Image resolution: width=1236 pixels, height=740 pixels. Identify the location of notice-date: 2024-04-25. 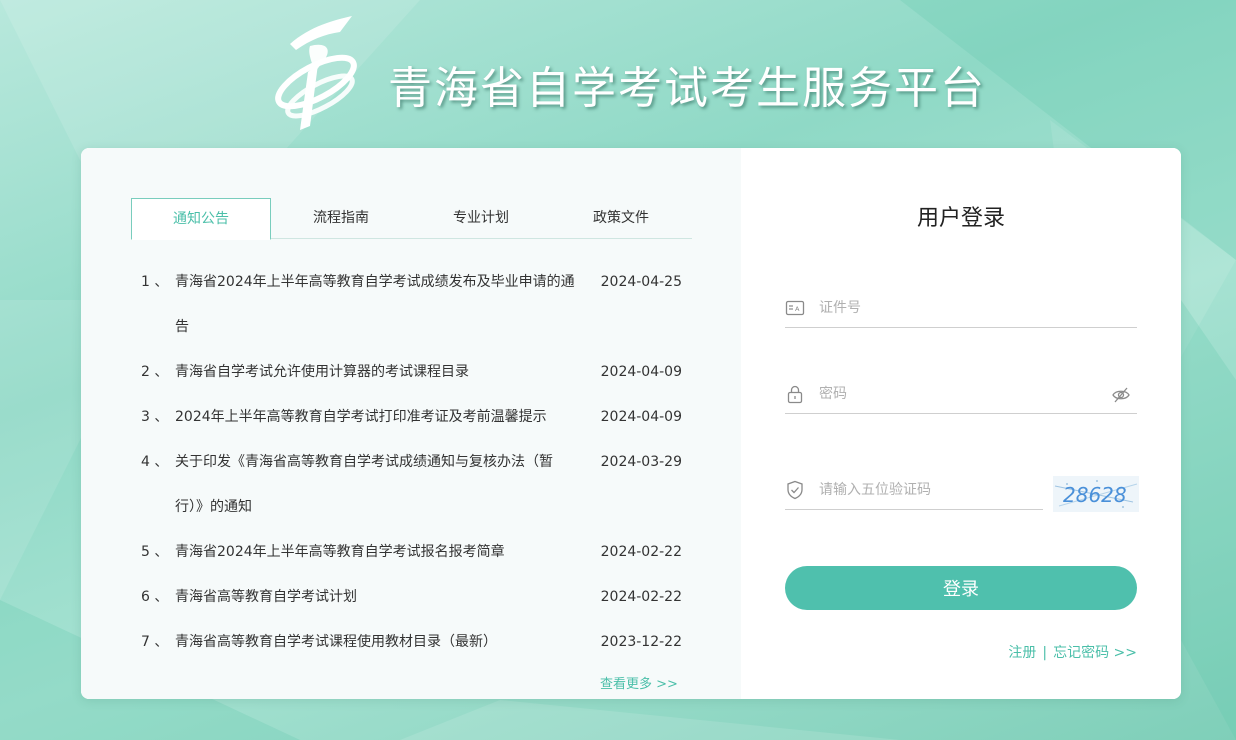
(641, 282).